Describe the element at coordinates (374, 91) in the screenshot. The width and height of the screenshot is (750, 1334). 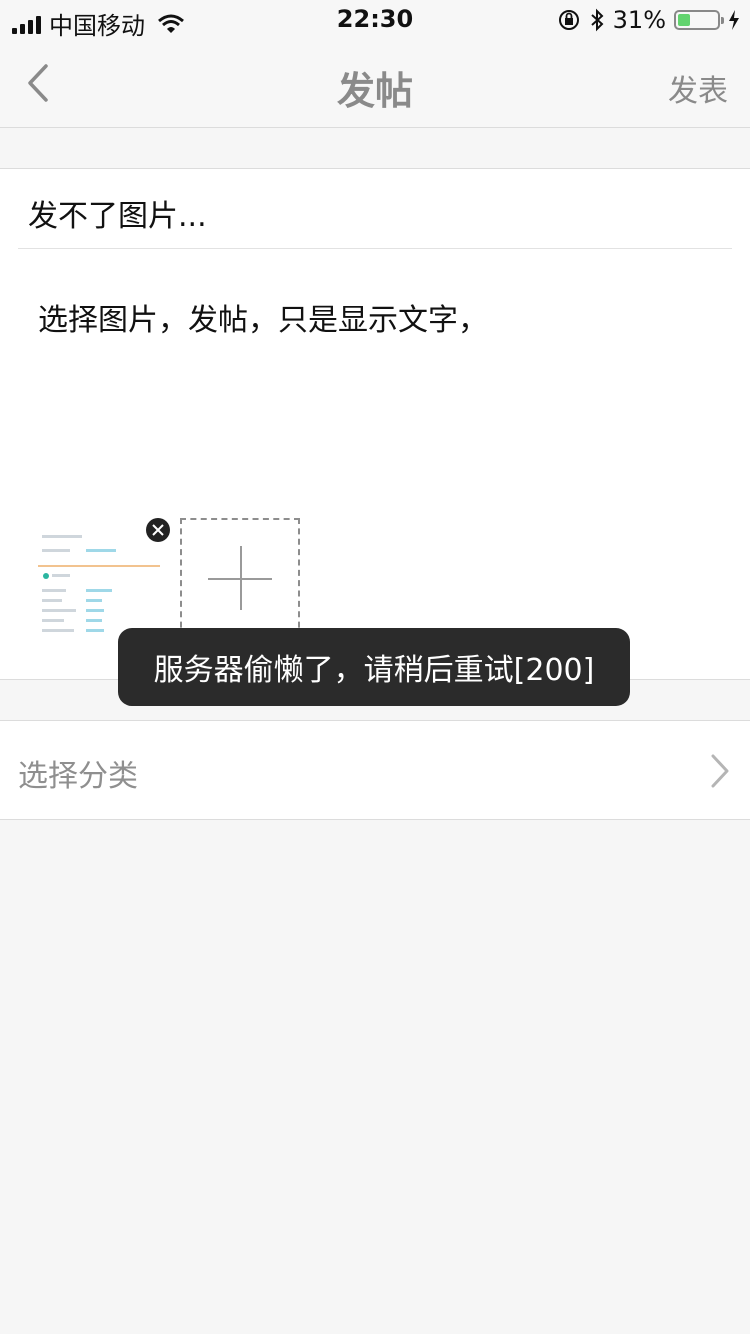
I see `page-title: 发帖` at that location.